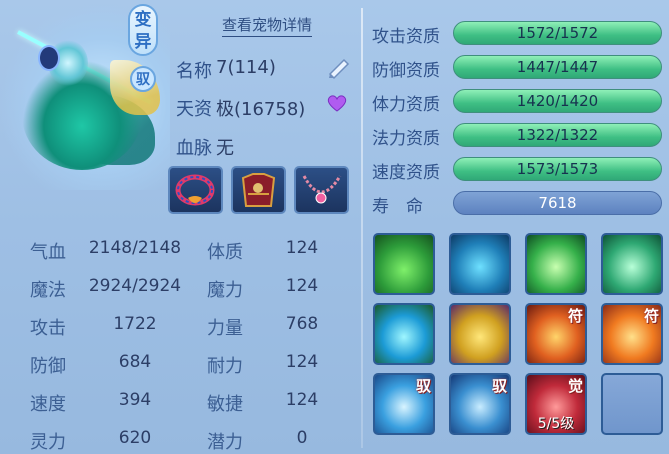 This screenshot has height=454, width=669. I want to click on stat-label: 灵力, so click(48, 442).